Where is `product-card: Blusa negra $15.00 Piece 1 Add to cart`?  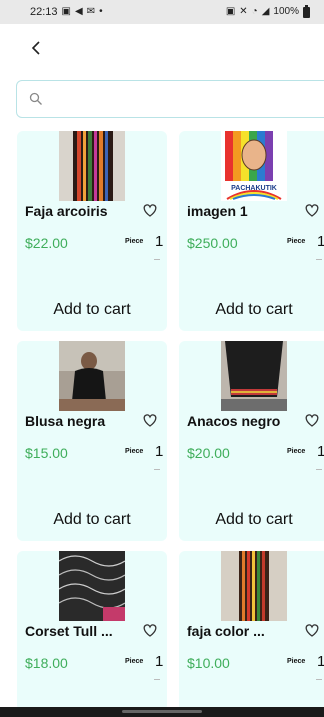
product-card: Blusa negra $15.00 Piece 1 Add to cart is located at coordinates (92, 441).